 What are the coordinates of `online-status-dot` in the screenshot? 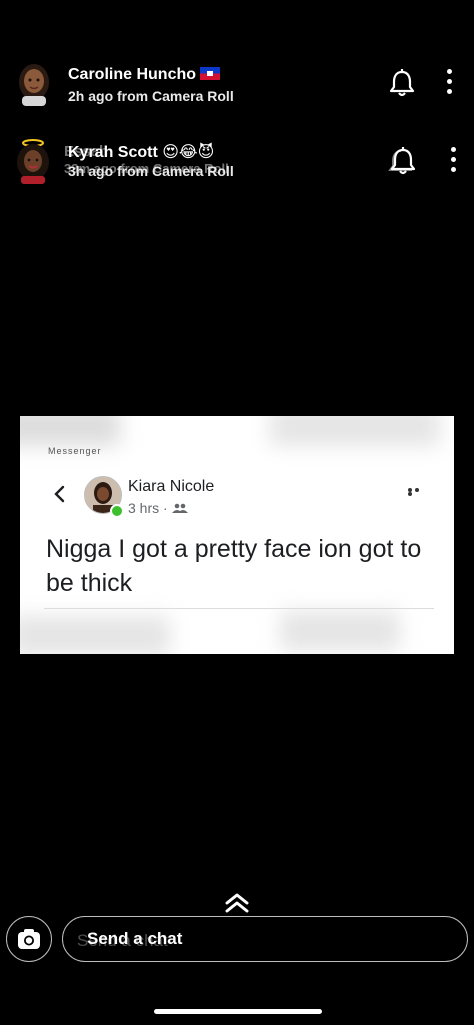 It's located at (117, 511).